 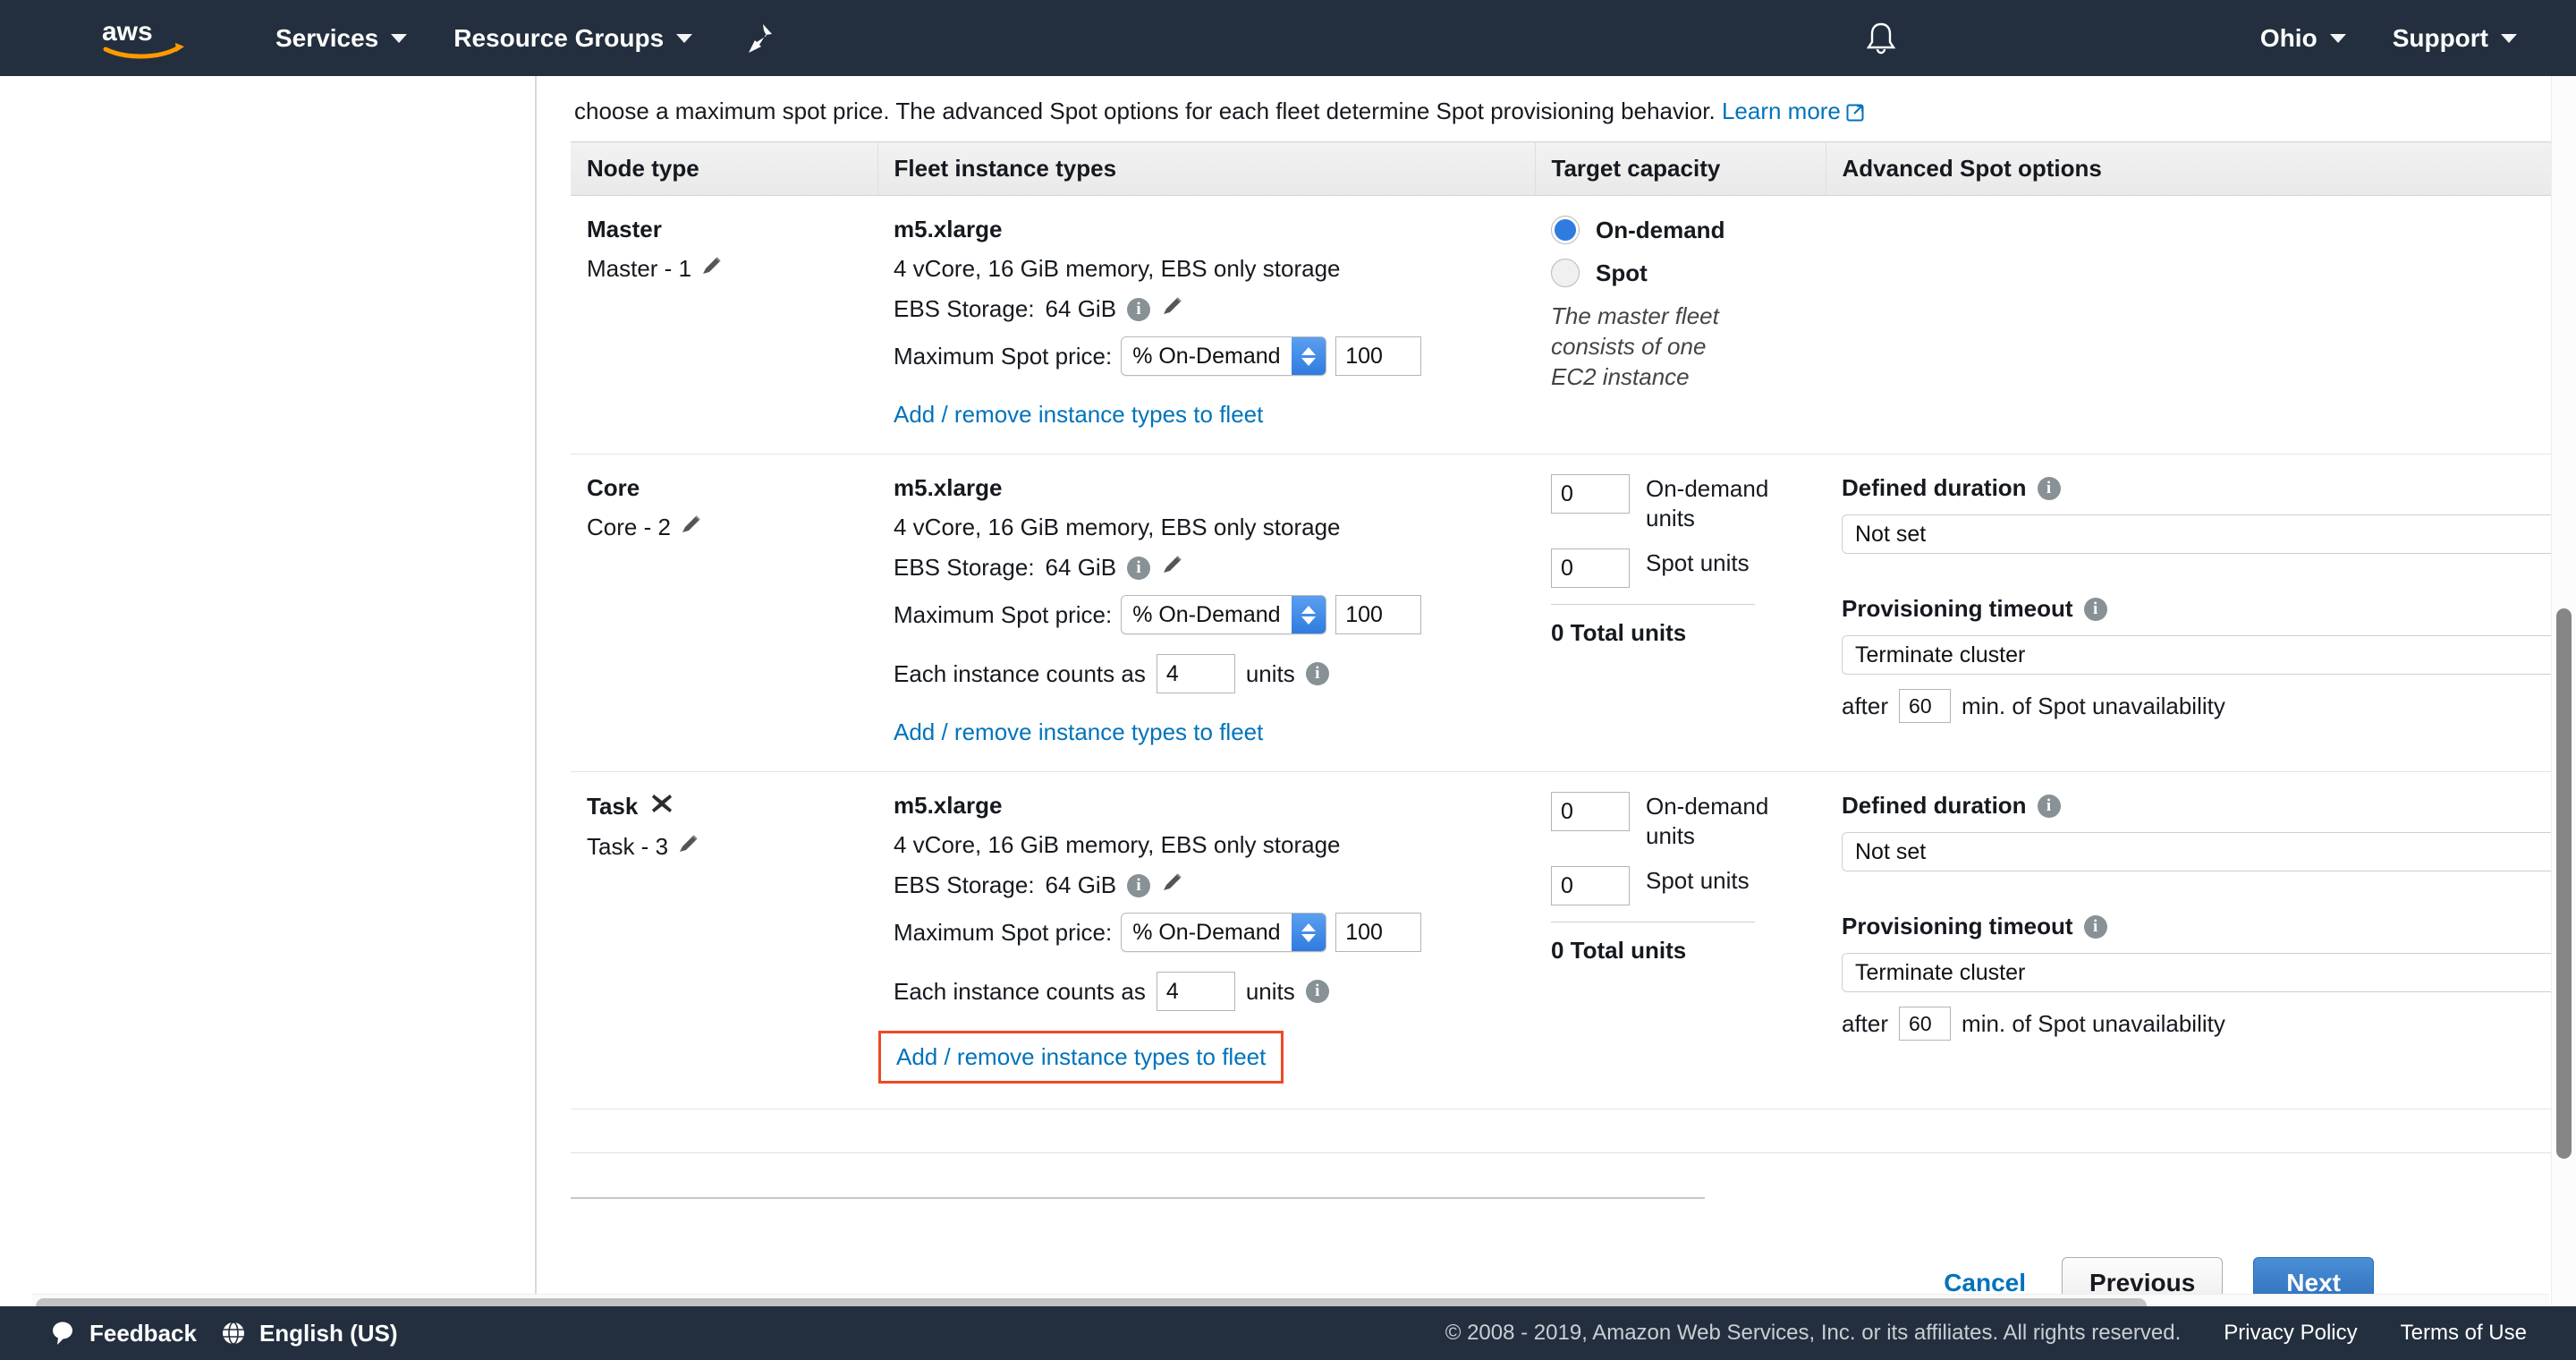 What do you see at coordinates (1934, 487) in the screenshot?
I see `defined-duration-label: Defined duration` at bounding box center [1934, 487].